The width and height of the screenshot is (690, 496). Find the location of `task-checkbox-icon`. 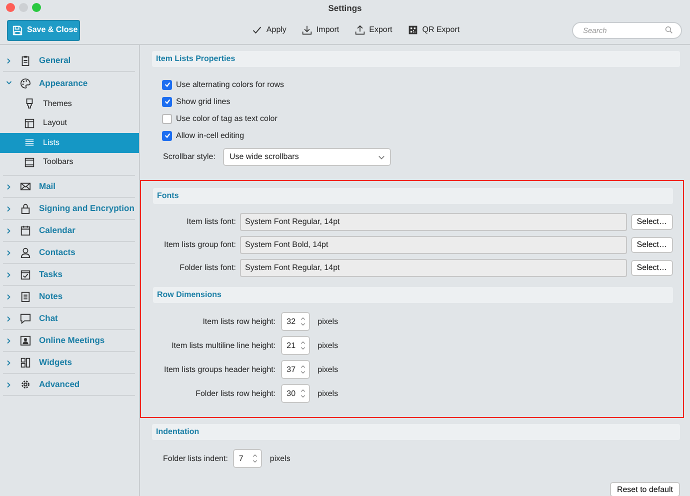

task-checkbox-icon is located at coordinates (25, 274).